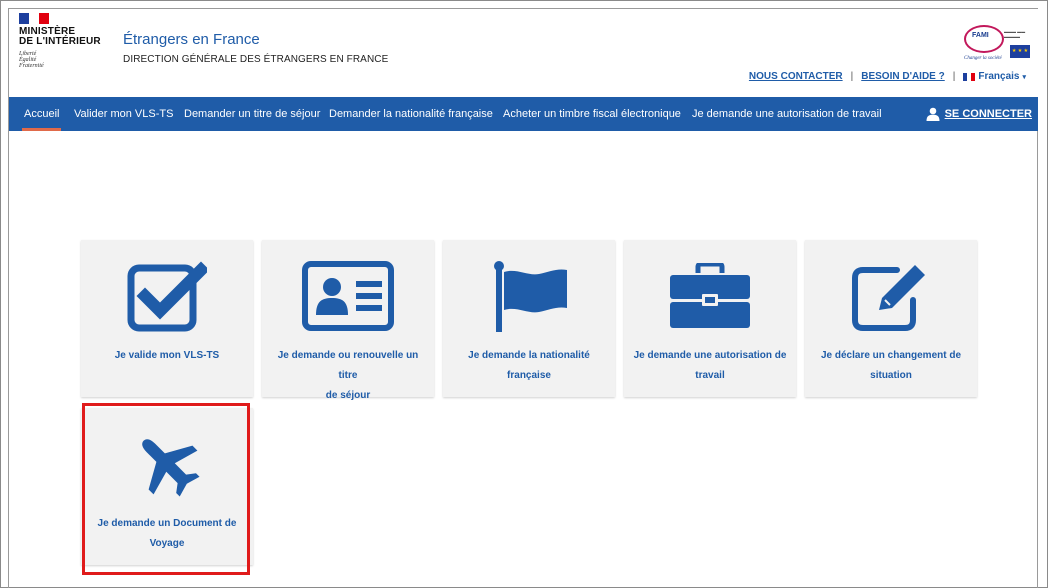 The height and width of the screenshot is (588, 1048). Describe the element at coordinates (796, 76) in the screenshot. I see `contact-link: NOUS CONTACTER` at that location.